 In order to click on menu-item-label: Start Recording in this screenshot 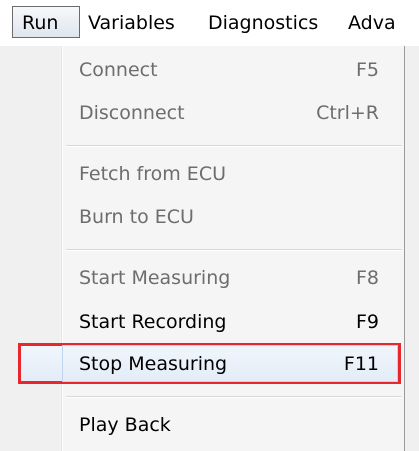, I will do `click(153, 322)`.